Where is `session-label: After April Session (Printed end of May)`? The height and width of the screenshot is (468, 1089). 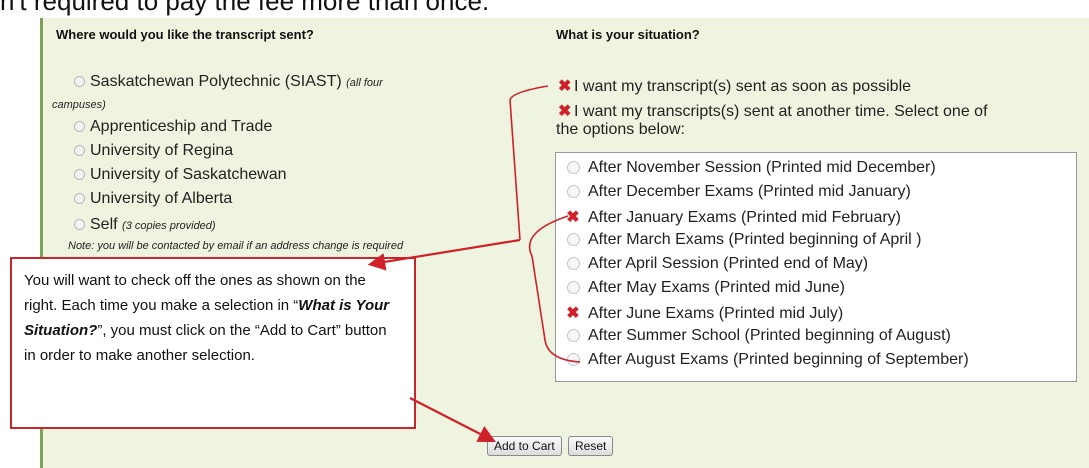
session-label: After April Session (Printed end of May) is located at coordinates (728, 263).